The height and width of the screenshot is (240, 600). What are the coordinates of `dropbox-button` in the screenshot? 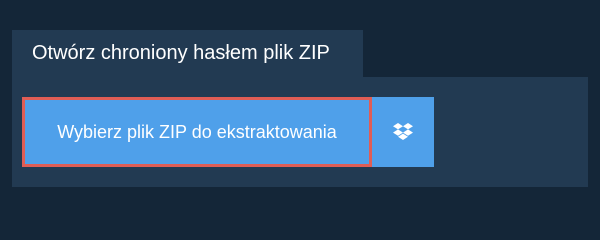 It's located at (403, 132).